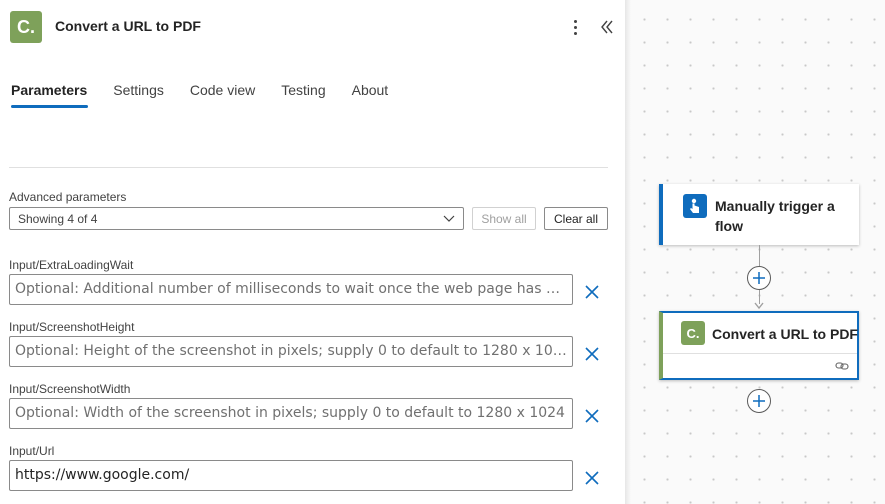 This screenshot has height=504, width=885. I want to click on tab-settings: Settings, so click(138, 95).